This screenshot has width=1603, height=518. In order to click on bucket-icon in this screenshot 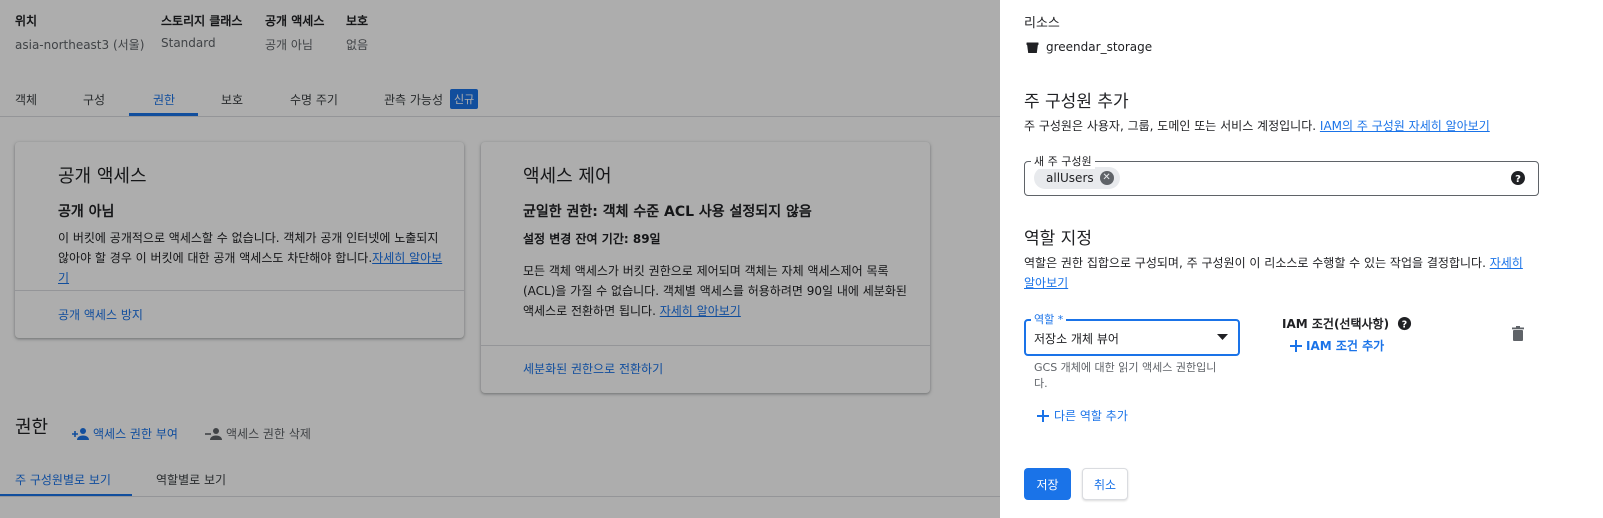, I will do `click(1032, 47)`.